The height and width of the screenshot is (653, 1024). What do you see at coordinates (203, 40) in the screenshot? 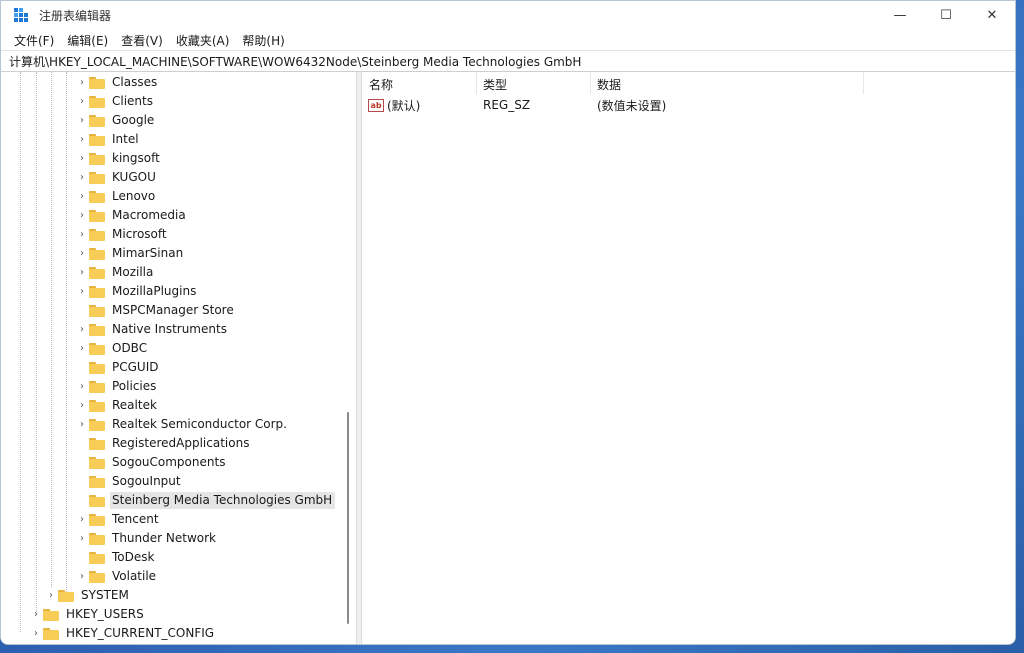
I see `menu-favorites: 收藏夹(A)` at bounding box center [203, 40].